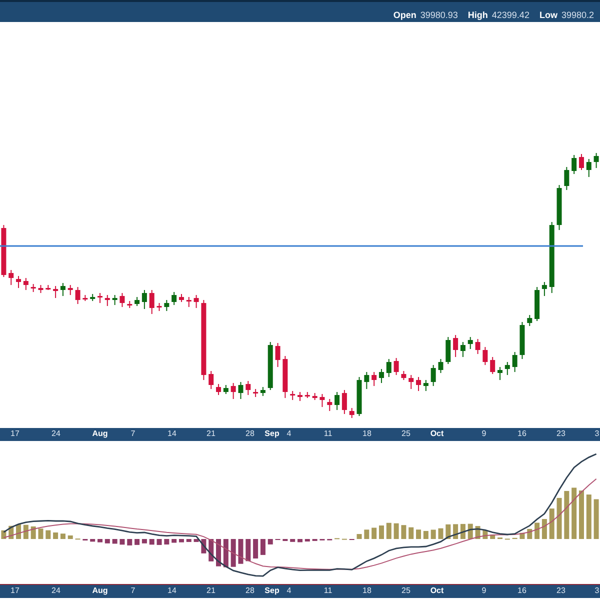 The width and height of the screenshot is (600, 600). What do you see at coordinates (133, 433) in the screenshot?
I see `axis-label: 7` at bounding box center [133, 433].